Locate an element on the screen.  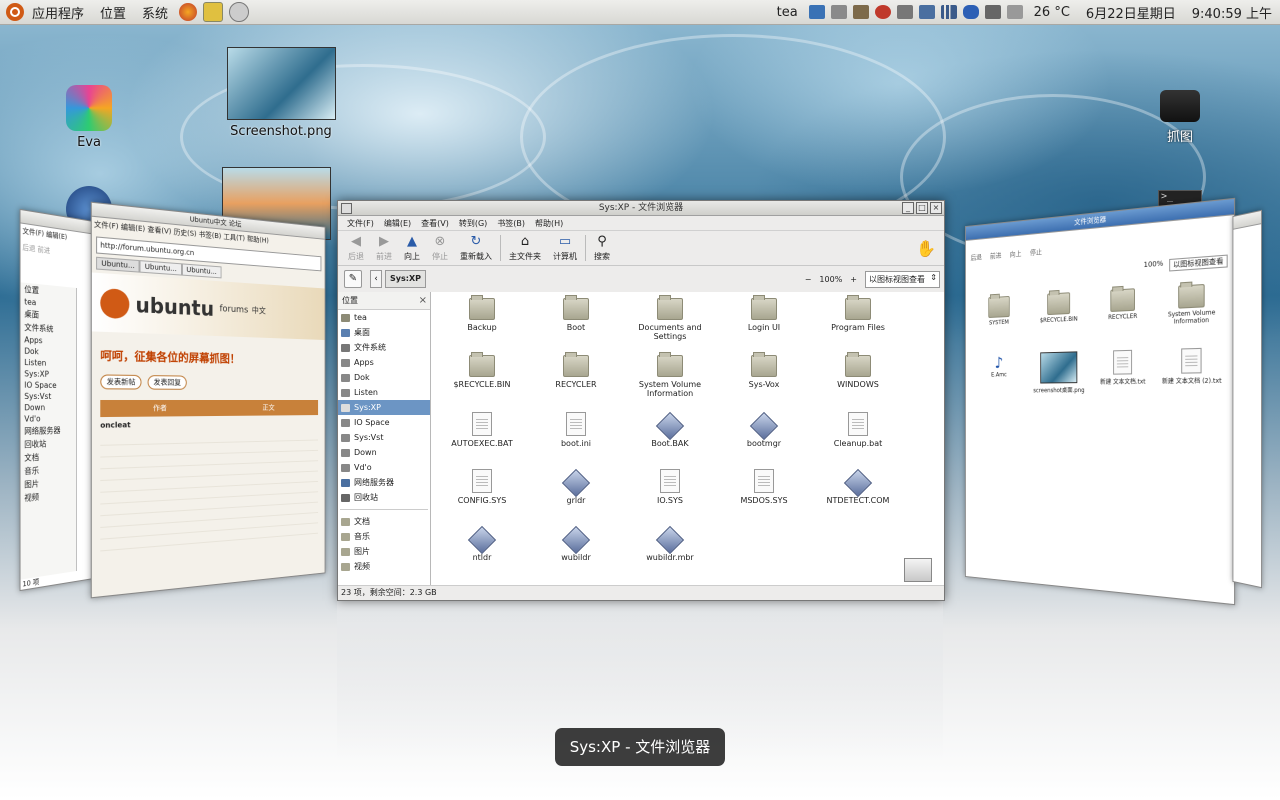
sidebar-item-dok: Dok is located at coordinates (384, 377).